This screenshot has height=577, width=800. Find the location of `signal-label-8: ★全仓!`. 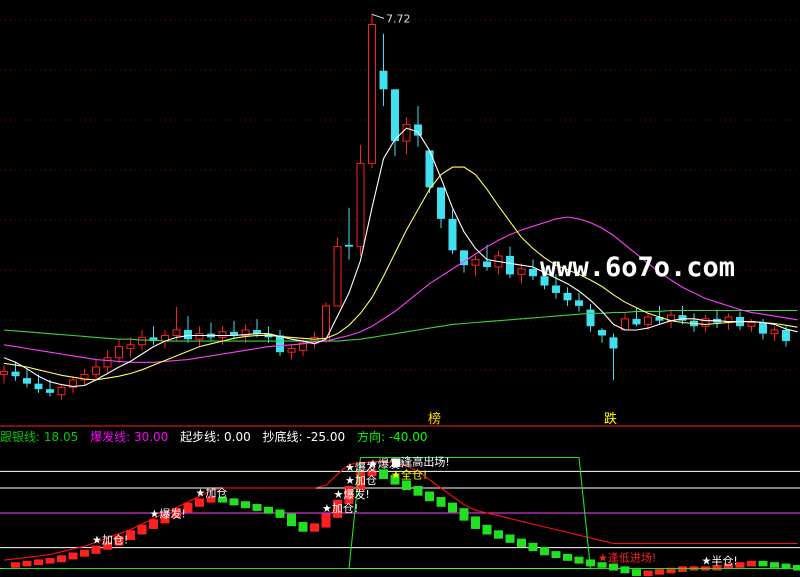

signal-label-8: ★全仓! is located at coordinates (409, 475).